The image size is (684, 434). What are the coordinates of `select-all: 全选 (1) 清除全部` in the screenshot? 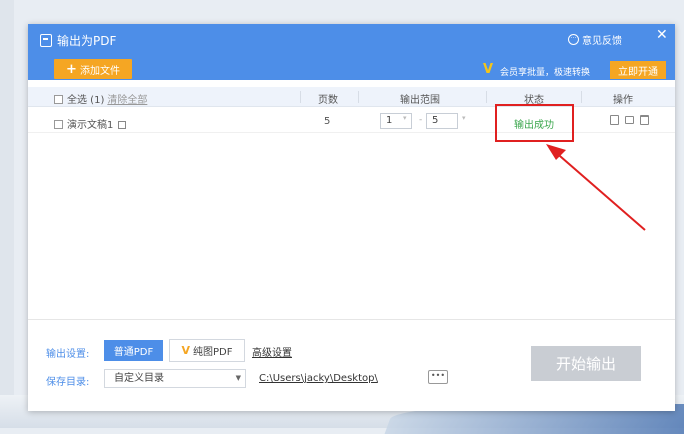 It's located at (100, 98).